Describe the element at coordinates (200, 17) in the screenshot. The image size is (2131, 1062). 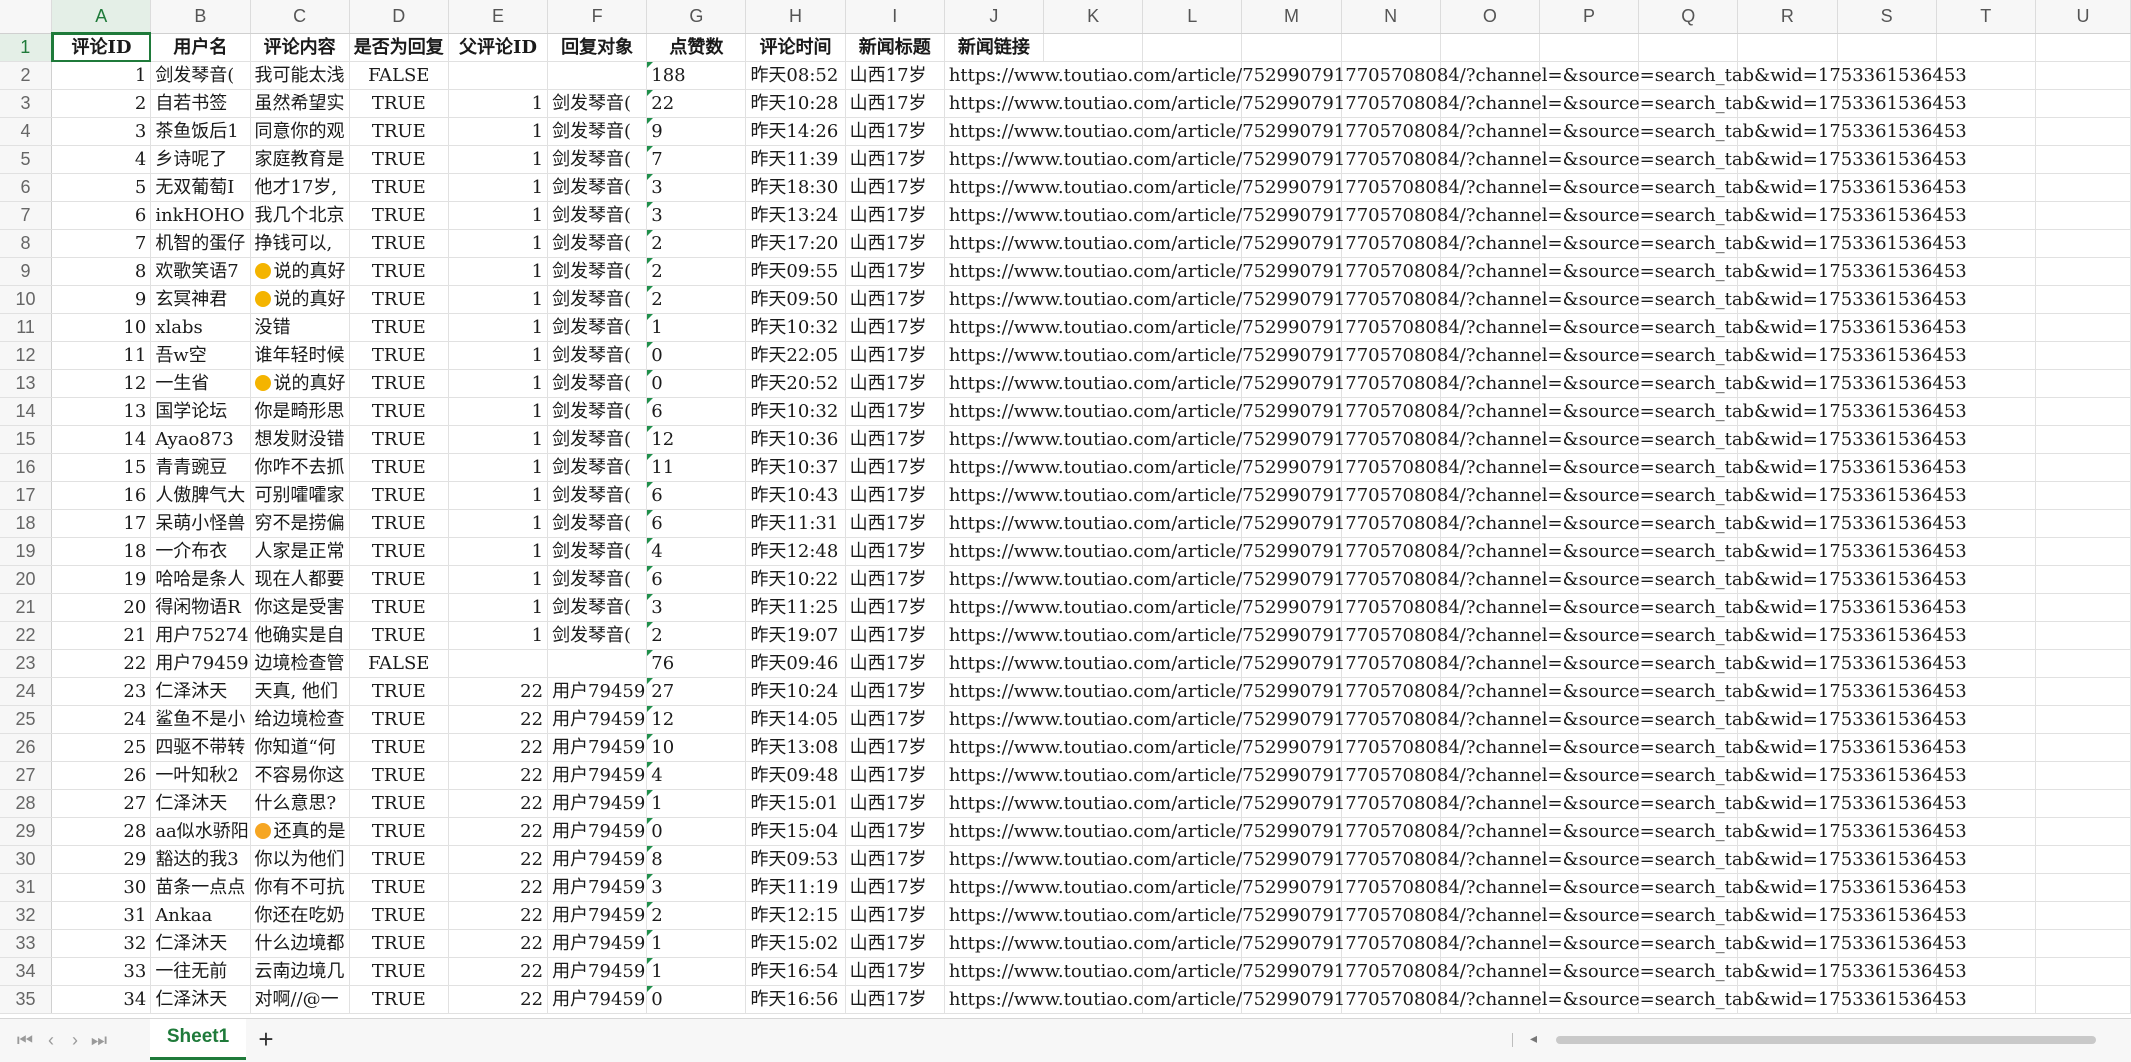
I see `column-header-b: B` at that location.